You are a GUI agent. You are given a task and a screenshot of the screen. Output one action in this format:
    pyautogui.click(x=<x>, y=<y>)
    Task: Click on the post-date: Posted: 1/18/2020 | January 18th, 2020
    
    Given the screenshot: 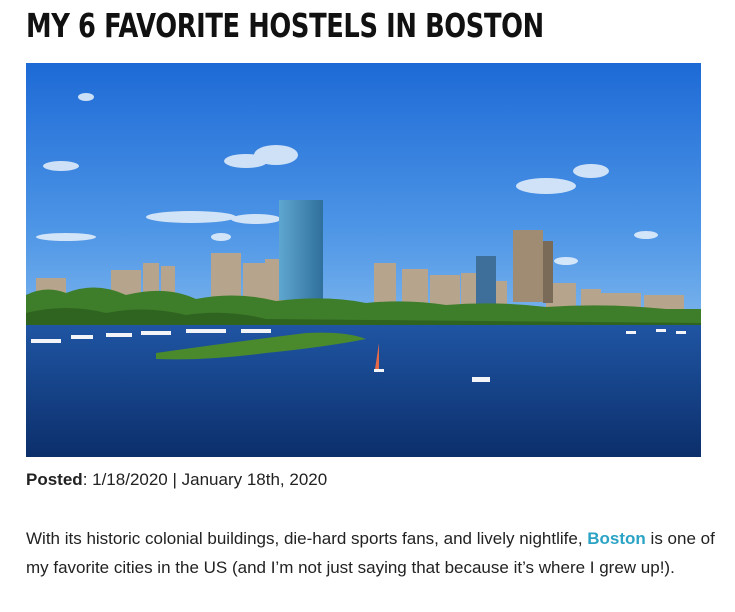 What is the action you would take?
    pyautogui.click(x=176, y=480)
    